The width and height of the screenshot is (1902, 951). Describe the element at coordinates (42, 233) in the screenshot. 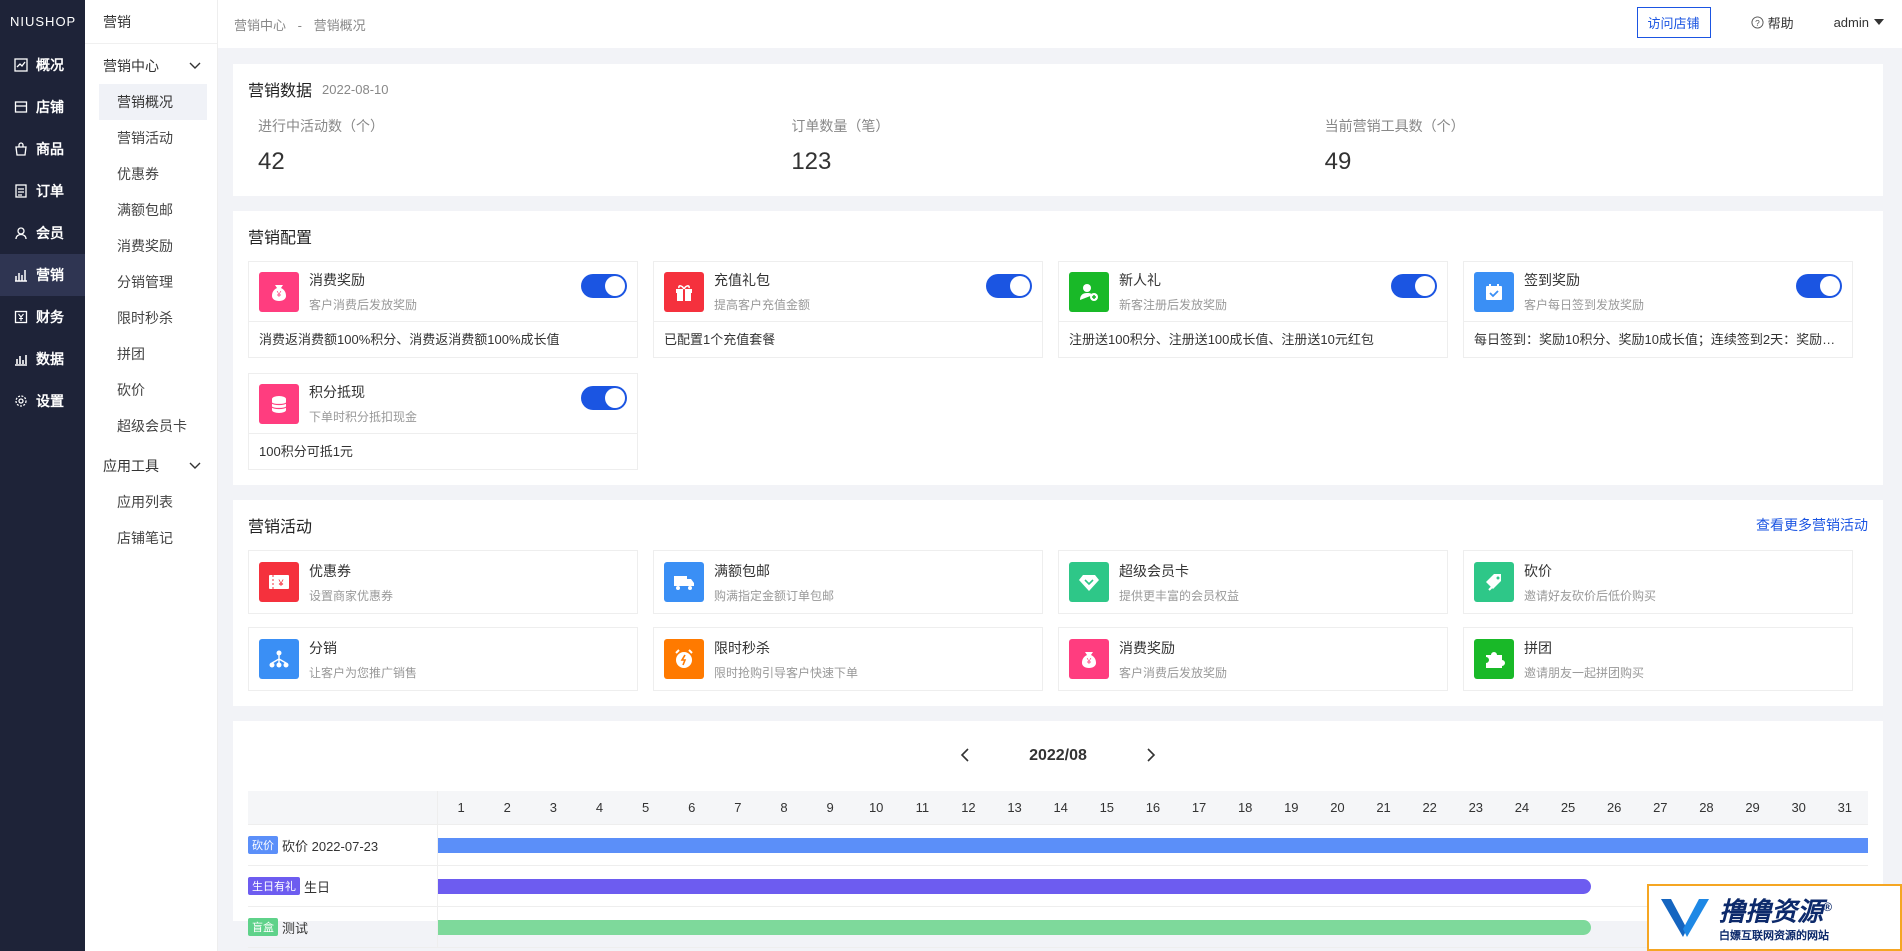

I see `nav-item-4: 会员` at that location.